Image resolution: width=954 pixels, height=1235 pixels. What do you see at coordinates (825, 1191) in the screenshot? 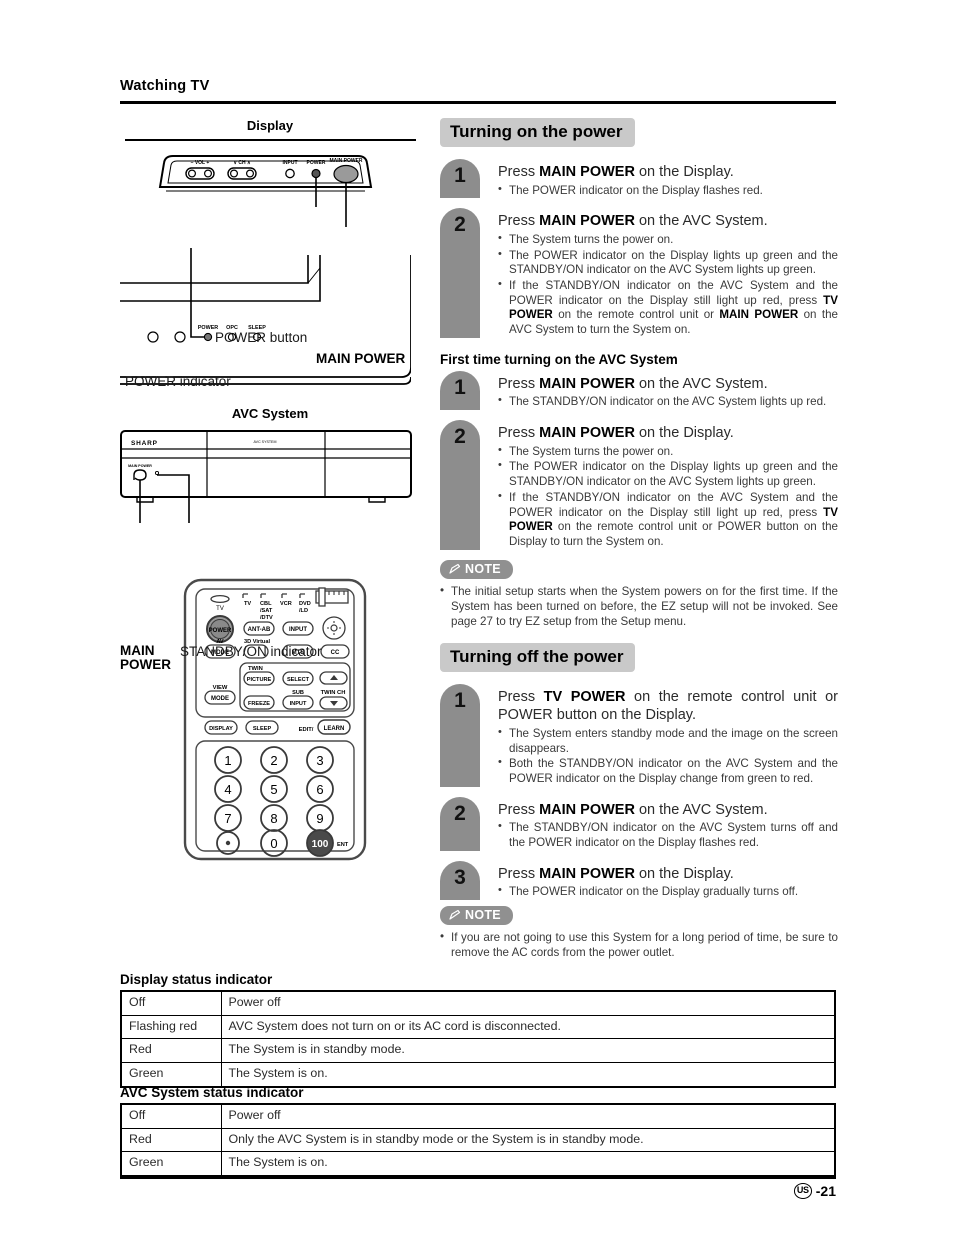
I see `page-number: -21` at bounding box center [825, 1191].